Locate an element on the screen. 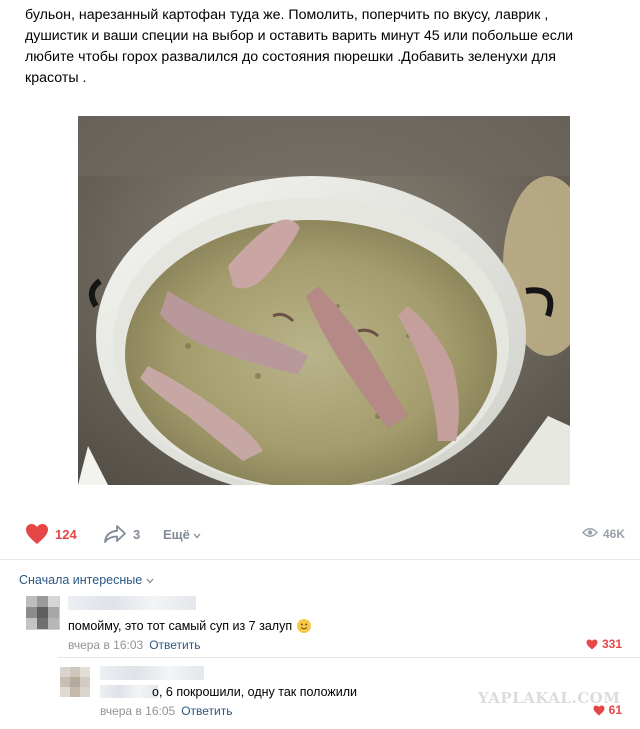  comment-meta: вчера в 16:05 Ответить is located at coordinates (166, 711).